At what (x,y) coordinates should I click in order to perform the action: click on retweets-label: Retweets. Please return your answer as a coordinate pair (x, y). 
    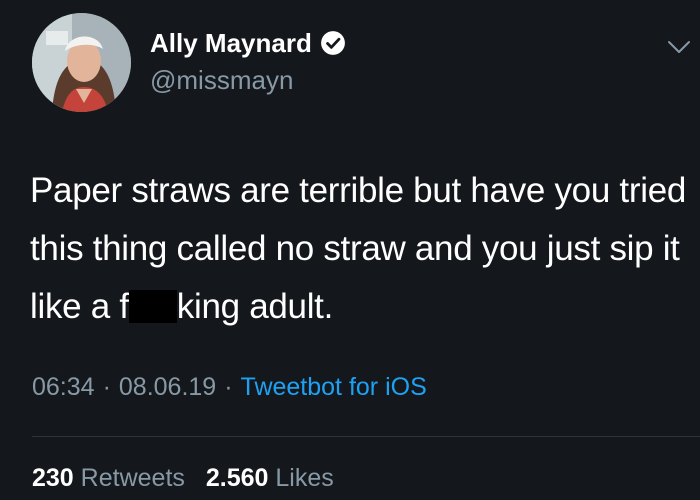
    Looking at the image, I should click on (132, 478).